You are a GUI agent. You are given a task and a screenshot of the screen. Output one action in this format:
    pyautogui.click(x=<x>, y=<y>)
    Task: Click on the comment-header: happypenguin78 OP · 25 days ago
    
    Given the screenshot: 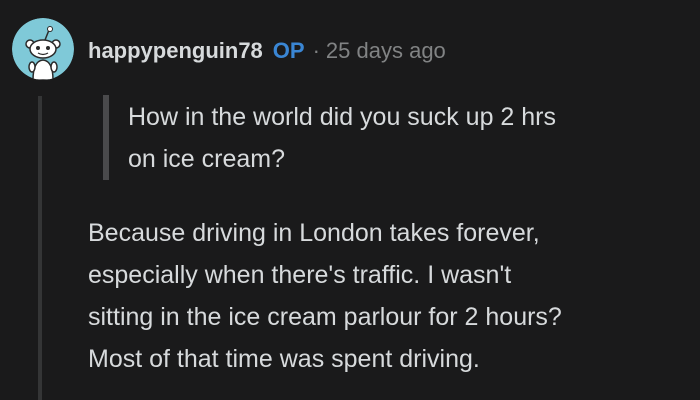 What is the action you would take?
    pyautogui.click(x=267, y=51)
    